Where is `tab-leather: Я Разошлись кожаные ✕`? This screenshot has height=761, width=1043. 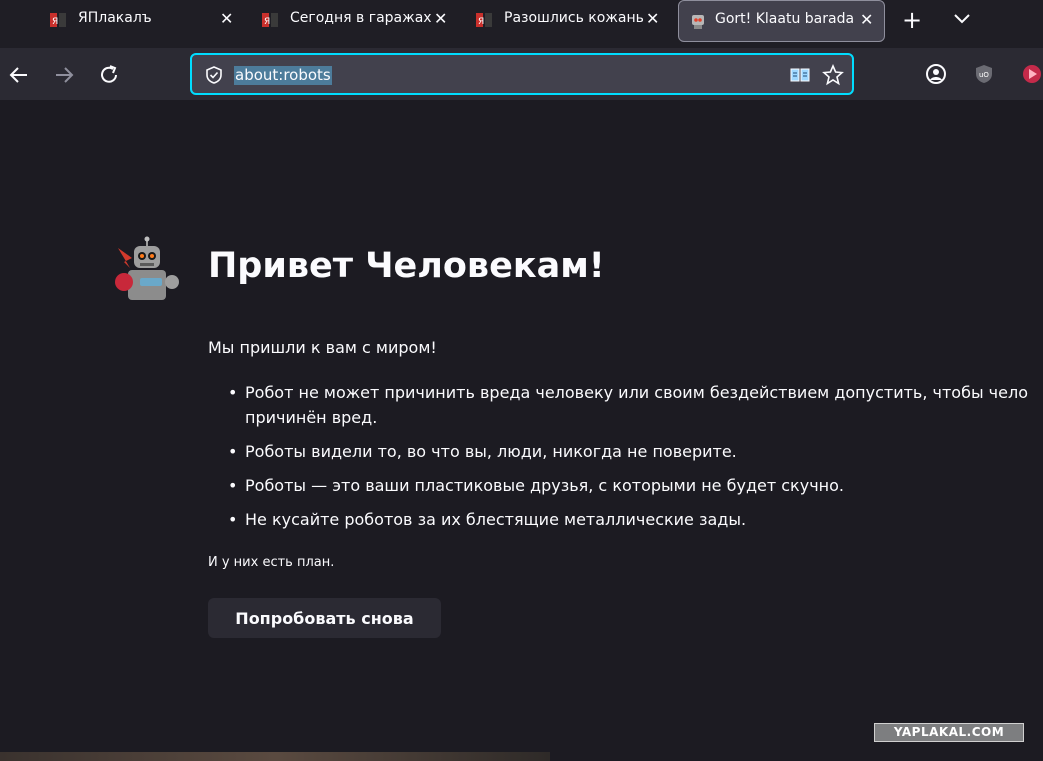 tab-leather: Я Разошлись кожаные ✕ is located at coordinates (551, 20).